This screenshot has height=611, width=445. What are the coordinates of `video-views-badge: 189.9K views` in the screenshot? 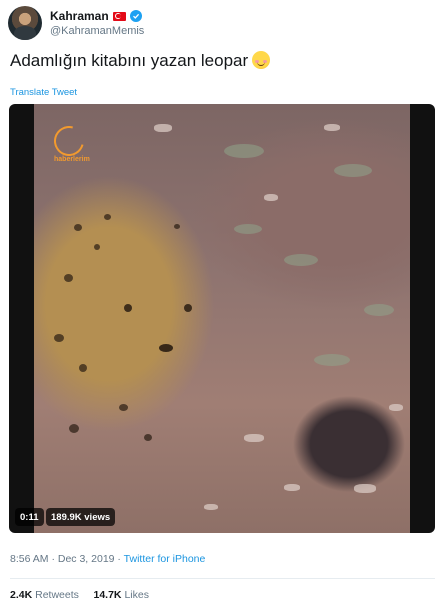 It's located at (81, 517).